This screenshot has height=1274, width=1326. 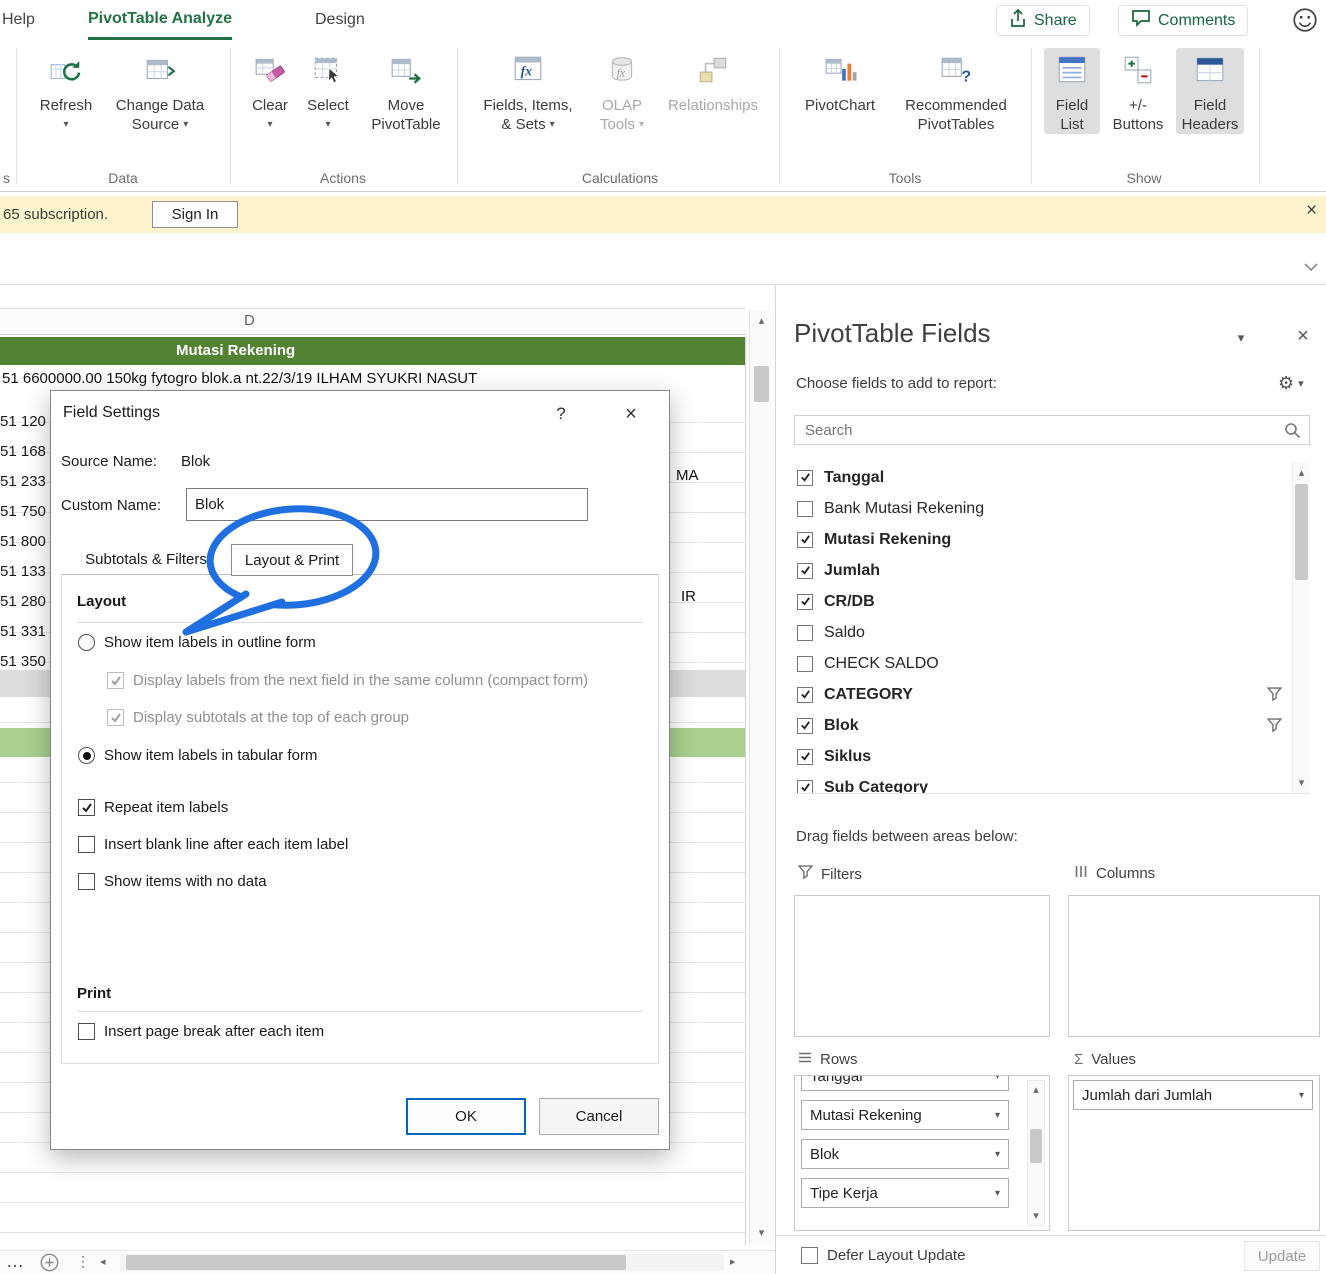 What do you see at coordinates (1194, 1153) in the screenshot?
I see `values-drop-area: Jumlah dari Jumlah ▾` at bounding box center [1194, 1153].